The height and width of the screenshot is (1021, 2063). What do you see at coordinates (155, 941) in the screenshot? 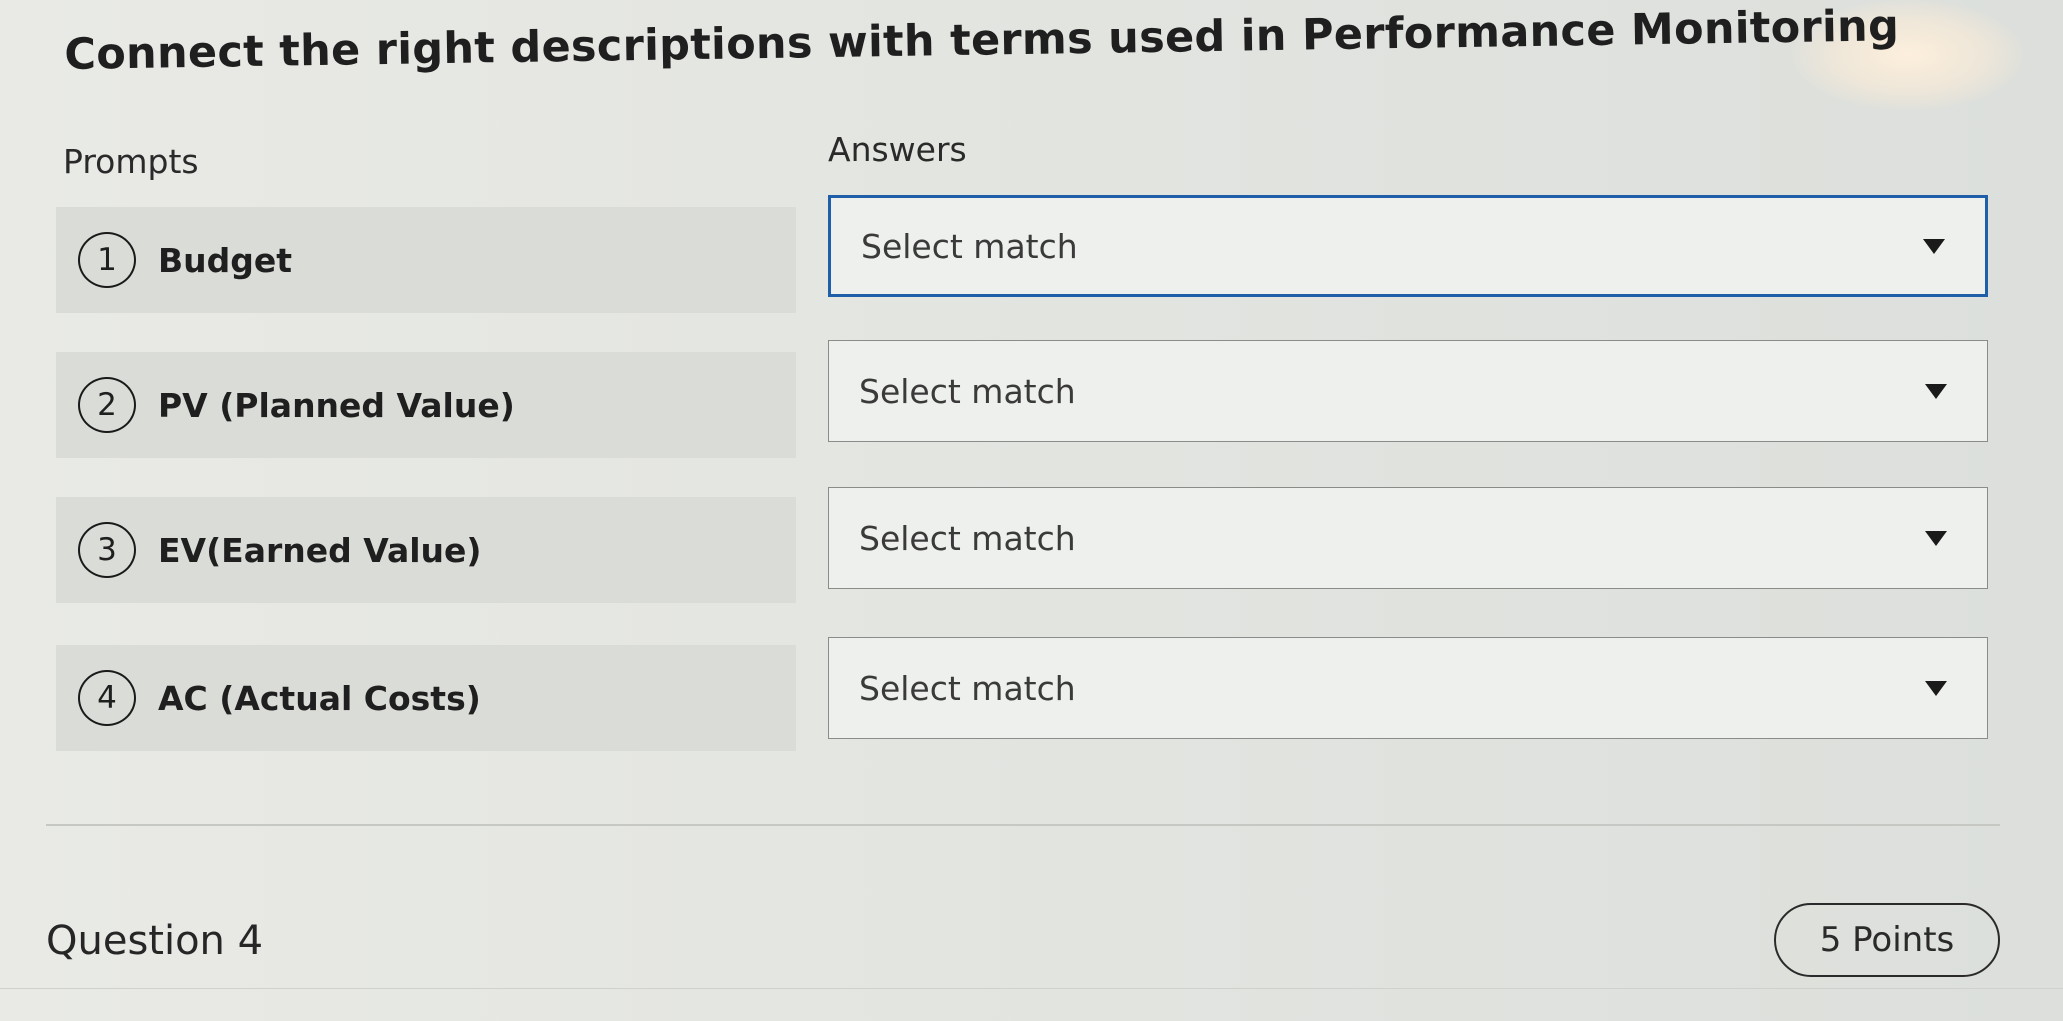
I see `question-number-label: Question 4` at bounding box center [155, 941].